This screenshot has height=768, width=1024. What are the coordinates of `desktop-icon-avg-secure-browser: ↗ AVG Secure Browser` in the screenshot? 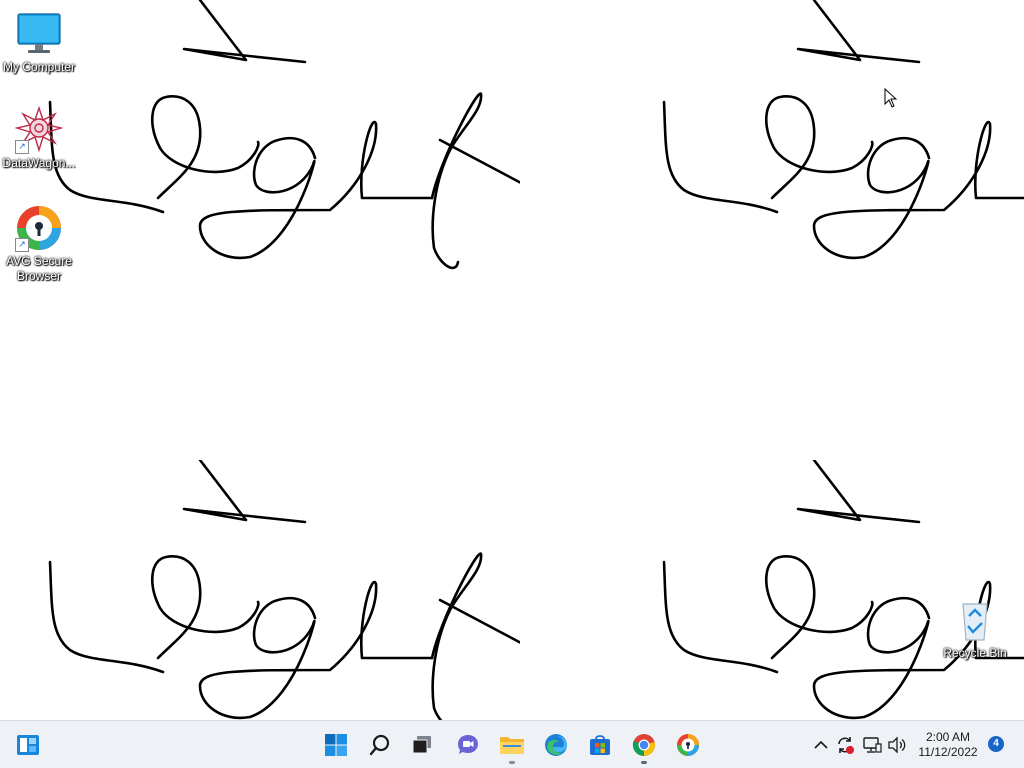 It's located at (39, 244).